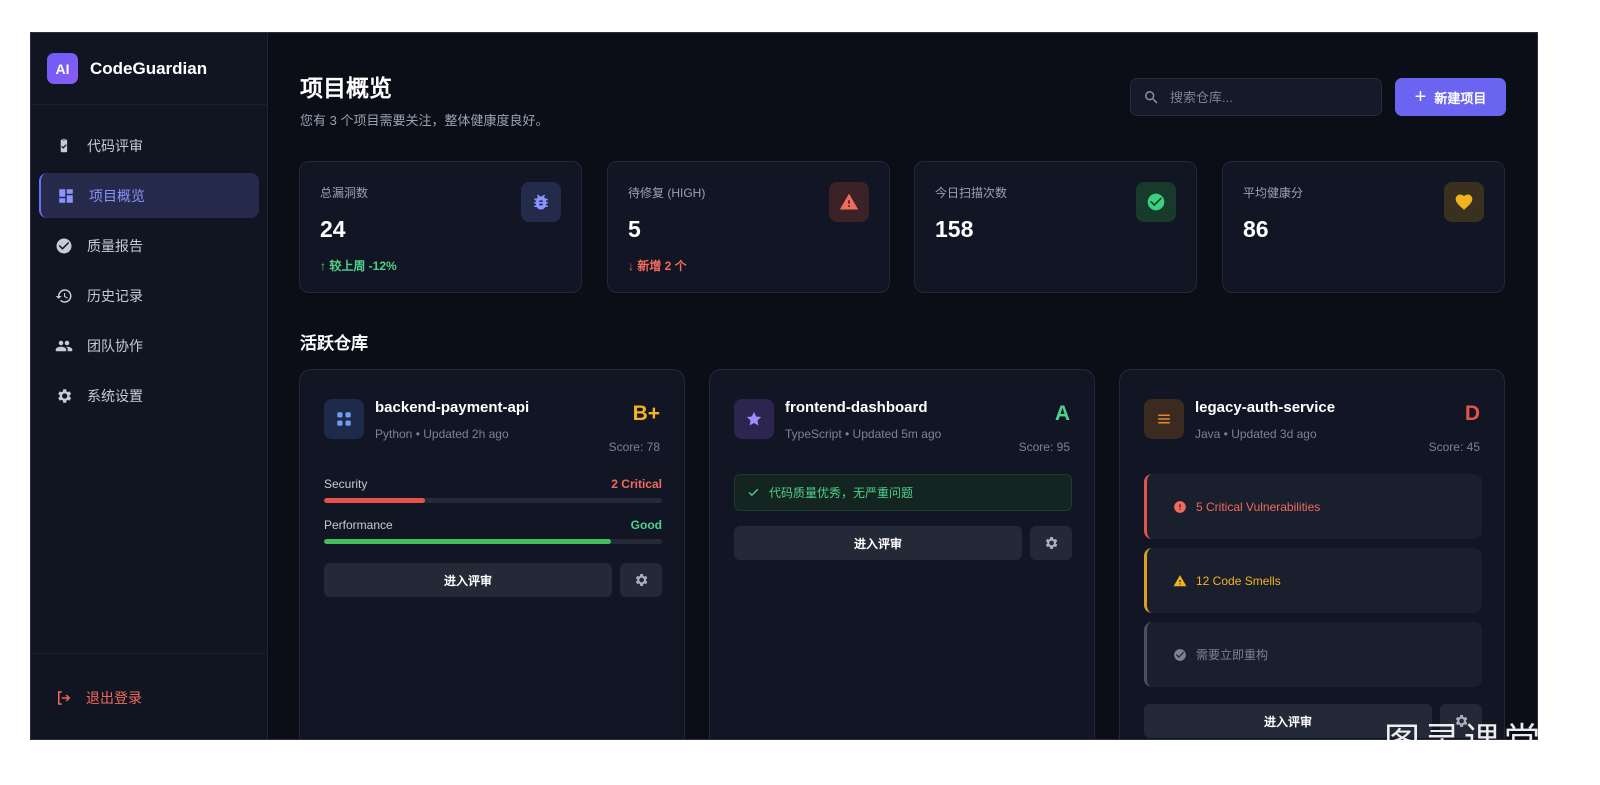 Image resolution: width=1600 pixels, height=785 pixels. I want to click on plus-icon: +, so click(1420, 97).